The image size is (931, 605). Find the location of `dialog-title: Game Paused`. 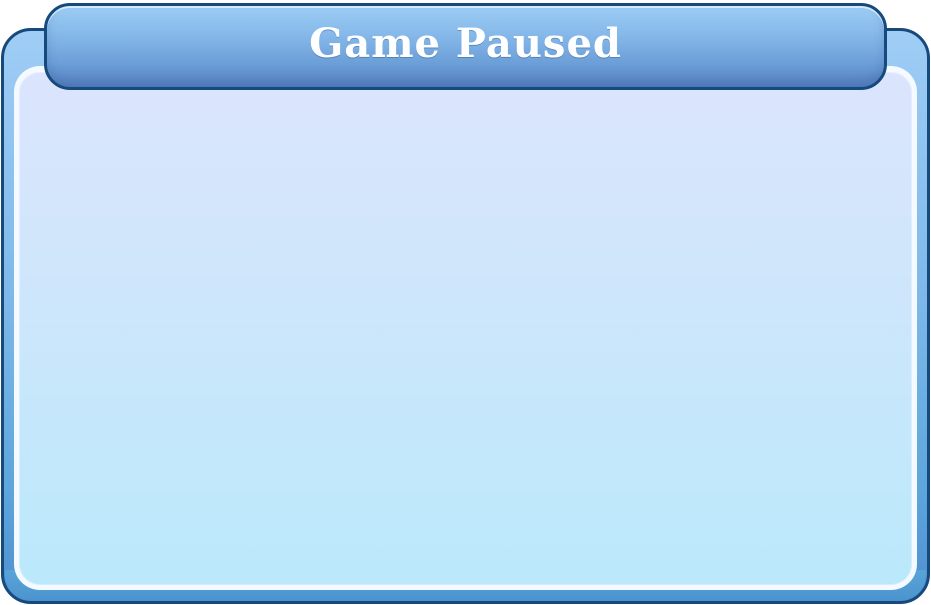

dialog-title: Game Paused is located at coordinates (465, 43).